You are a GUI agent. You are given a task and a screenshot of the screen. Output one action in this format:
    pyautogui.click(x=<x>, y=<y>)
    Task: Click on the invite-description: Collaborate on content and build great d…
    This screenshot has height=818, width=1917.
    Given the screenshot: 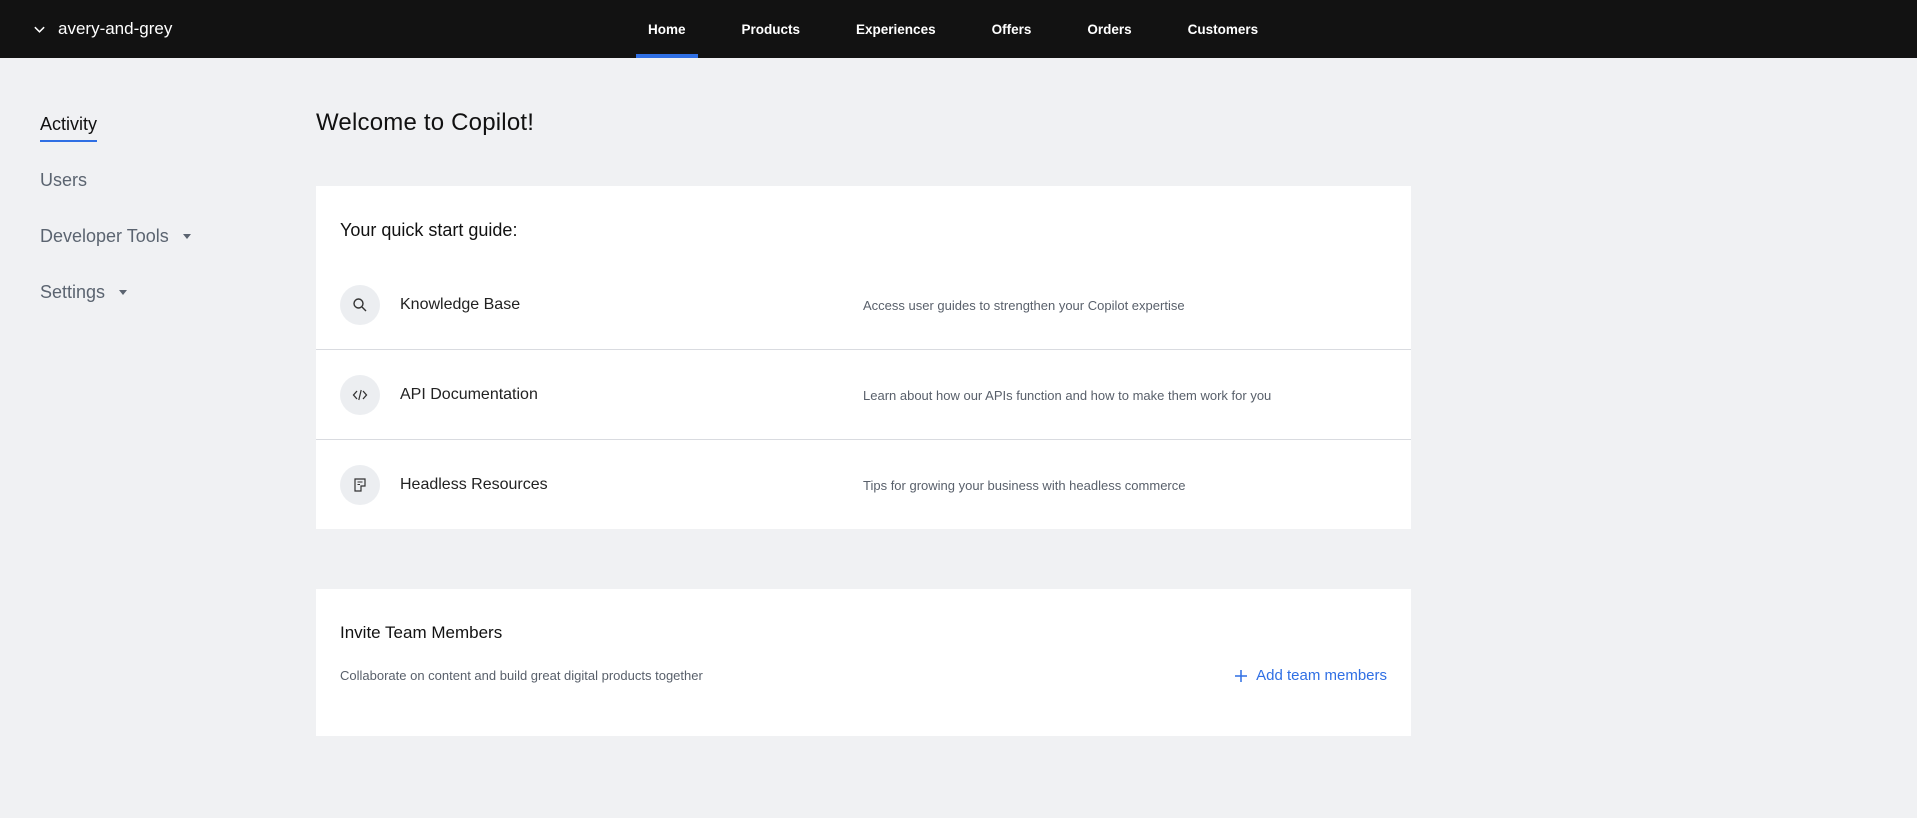 What is the action you would take?
    pyautogui.click(x=521, y=675)
    